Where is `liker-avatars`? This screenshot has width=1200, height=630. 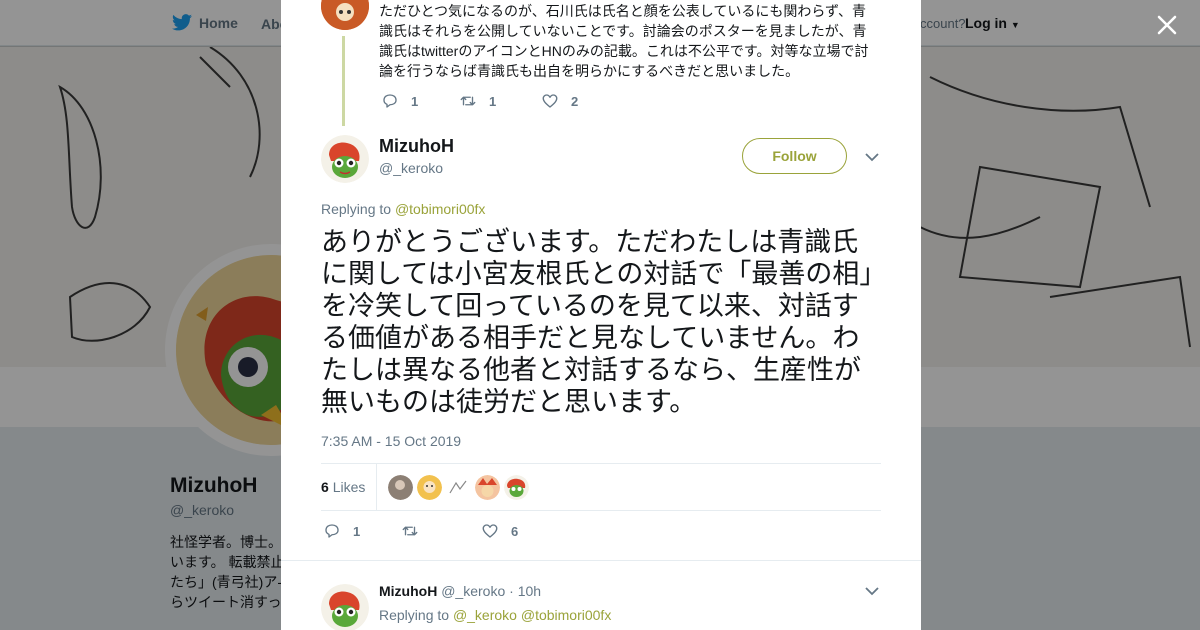 liker-avatars is located at coordinates (458, 487).